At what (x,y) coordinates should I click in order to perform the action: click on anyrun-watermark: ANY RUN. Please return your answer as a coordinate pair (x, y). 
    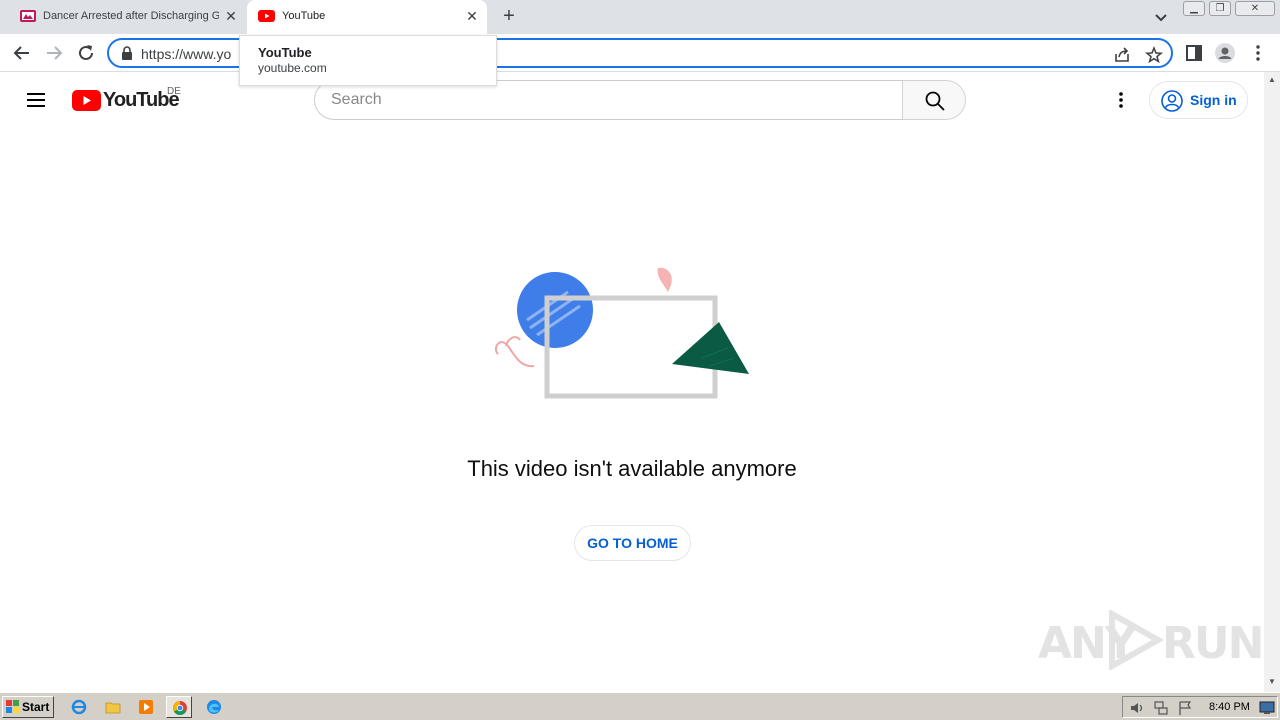
    Looking at the image, I should click on (1151, 641).